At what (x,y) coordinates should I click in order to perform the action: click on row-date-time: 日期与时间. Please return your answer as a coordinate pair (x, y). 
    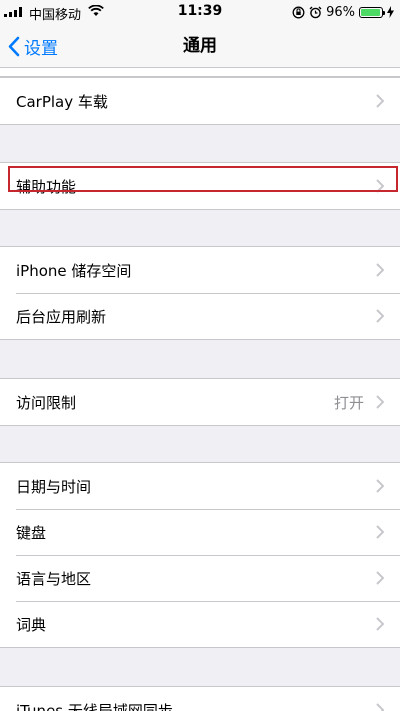
    Looking at the image, I should click on (200, 486).